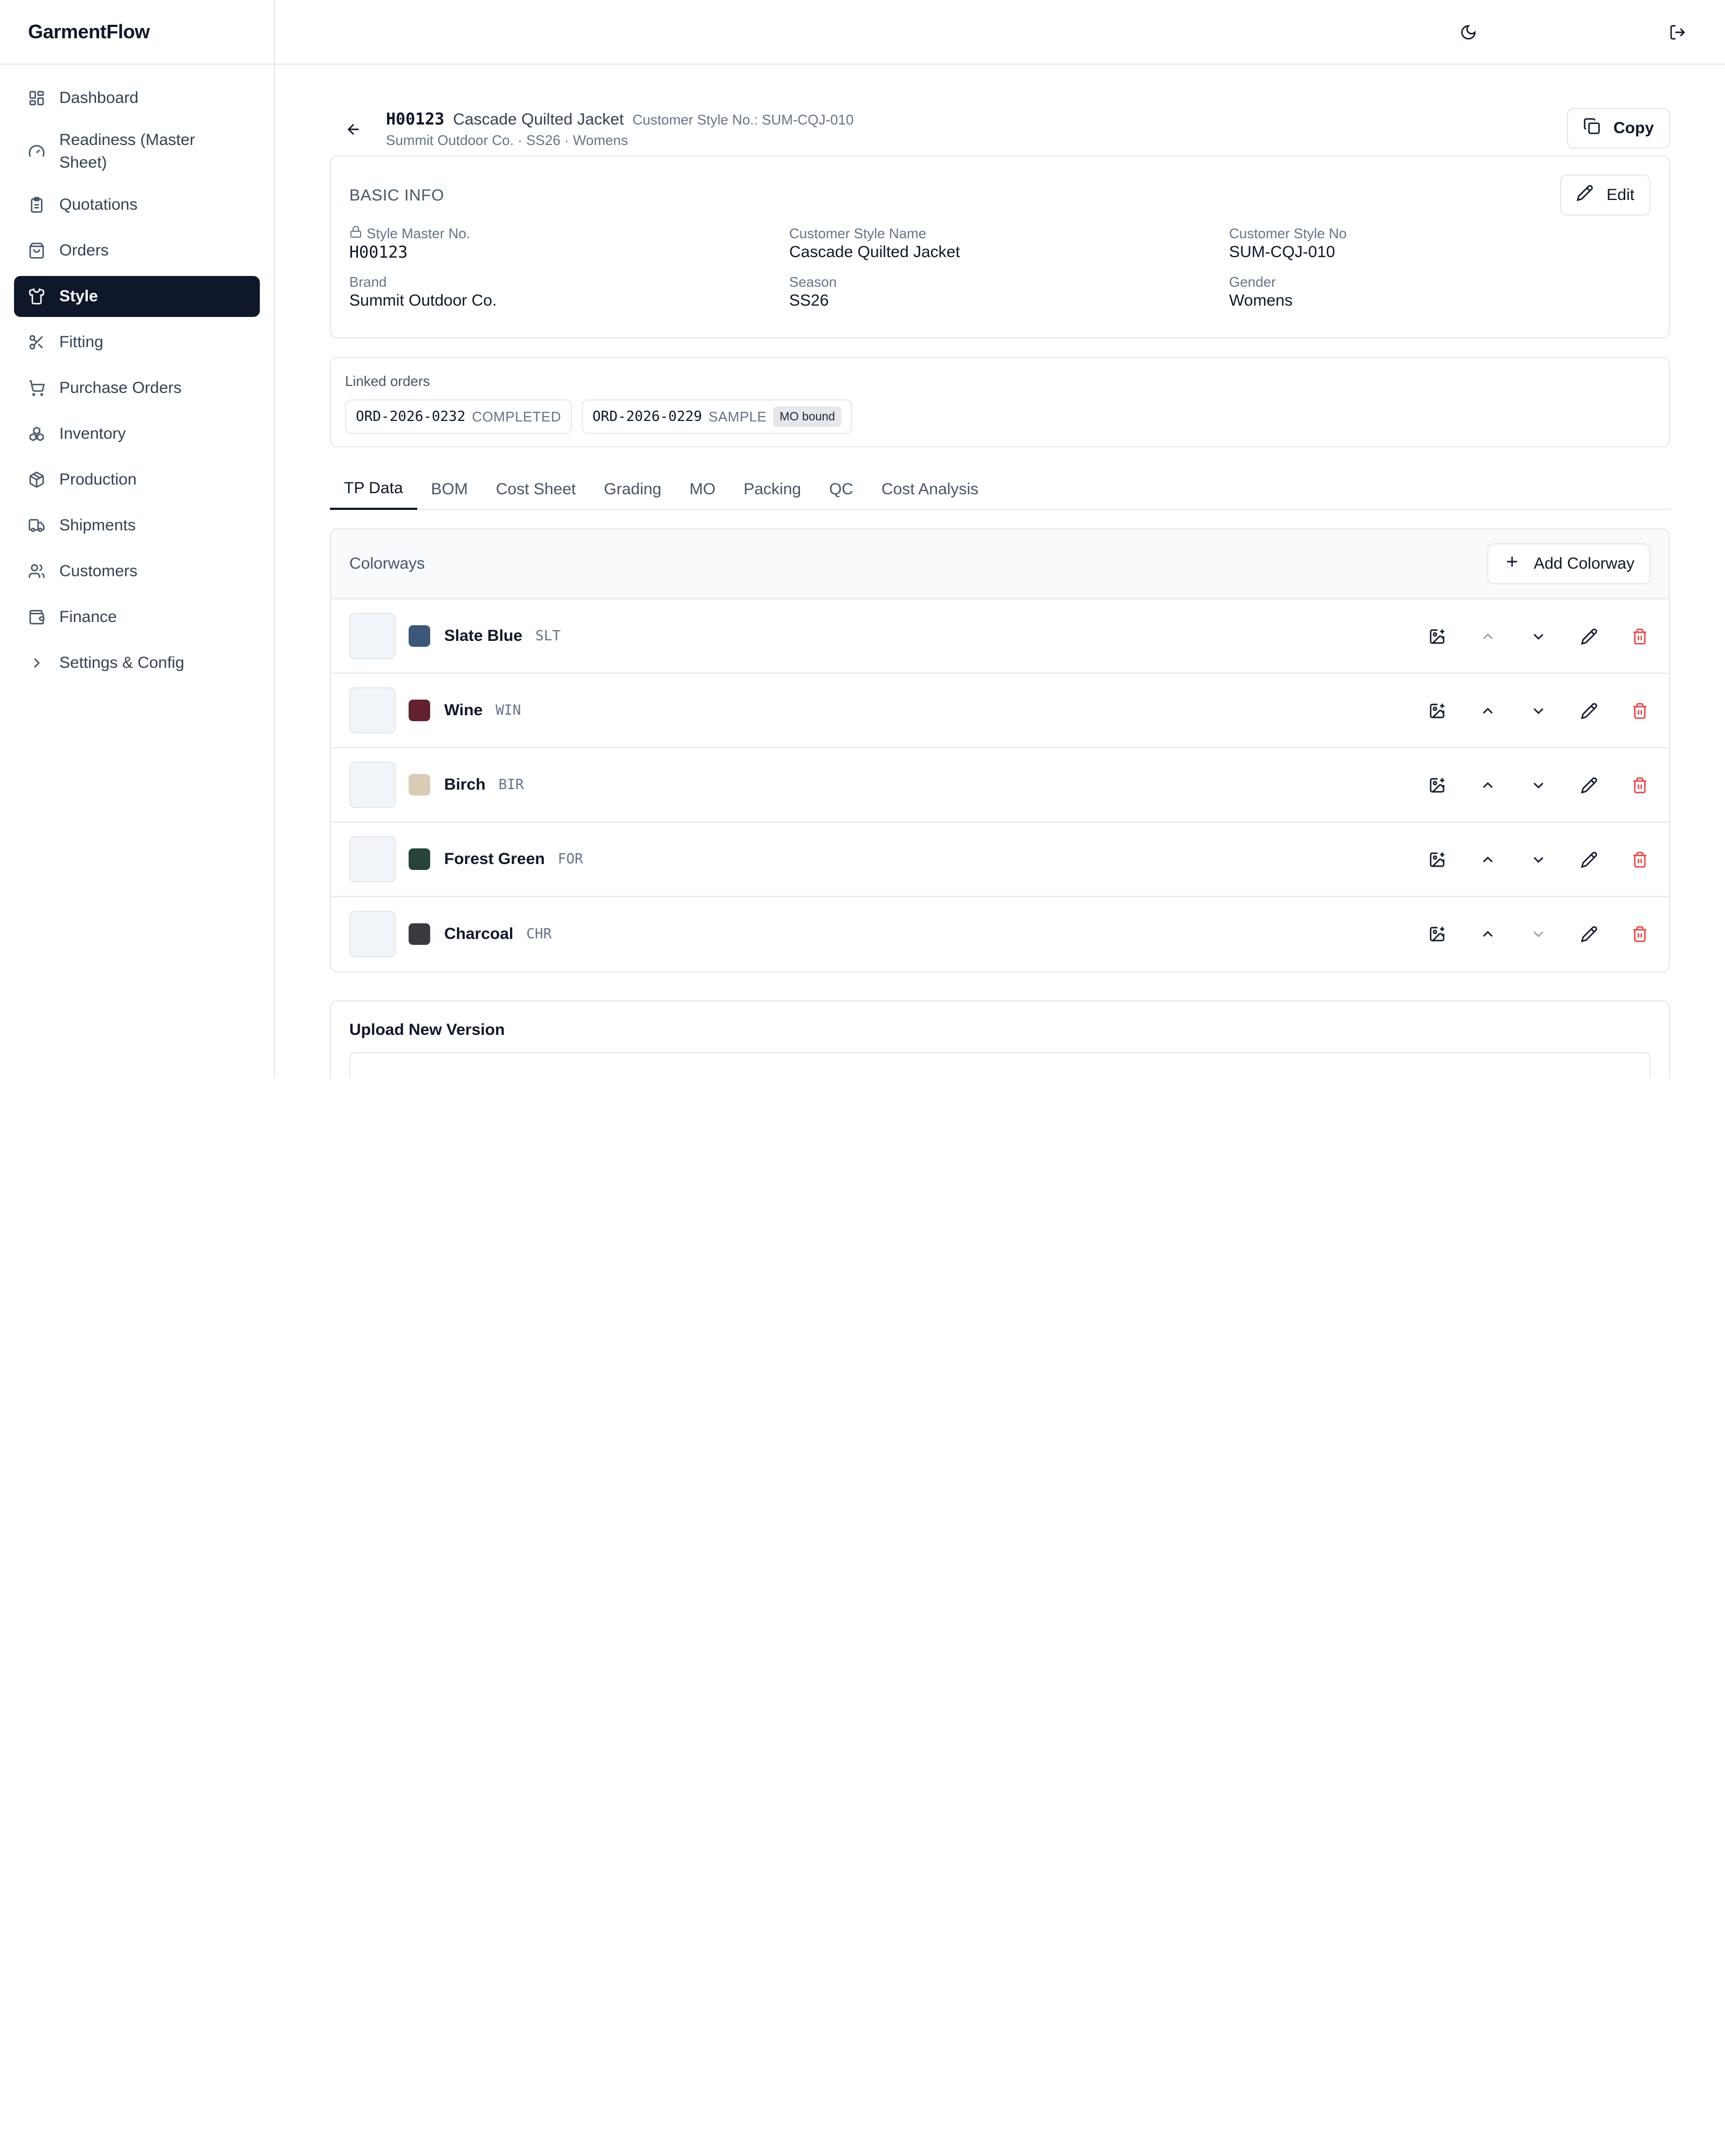 This screenshot has width=1725, height=2156. Describe the element at coordinates (137, 433) in the screenshot. I see `sidebar-item-inventory: Inventory` at that location.